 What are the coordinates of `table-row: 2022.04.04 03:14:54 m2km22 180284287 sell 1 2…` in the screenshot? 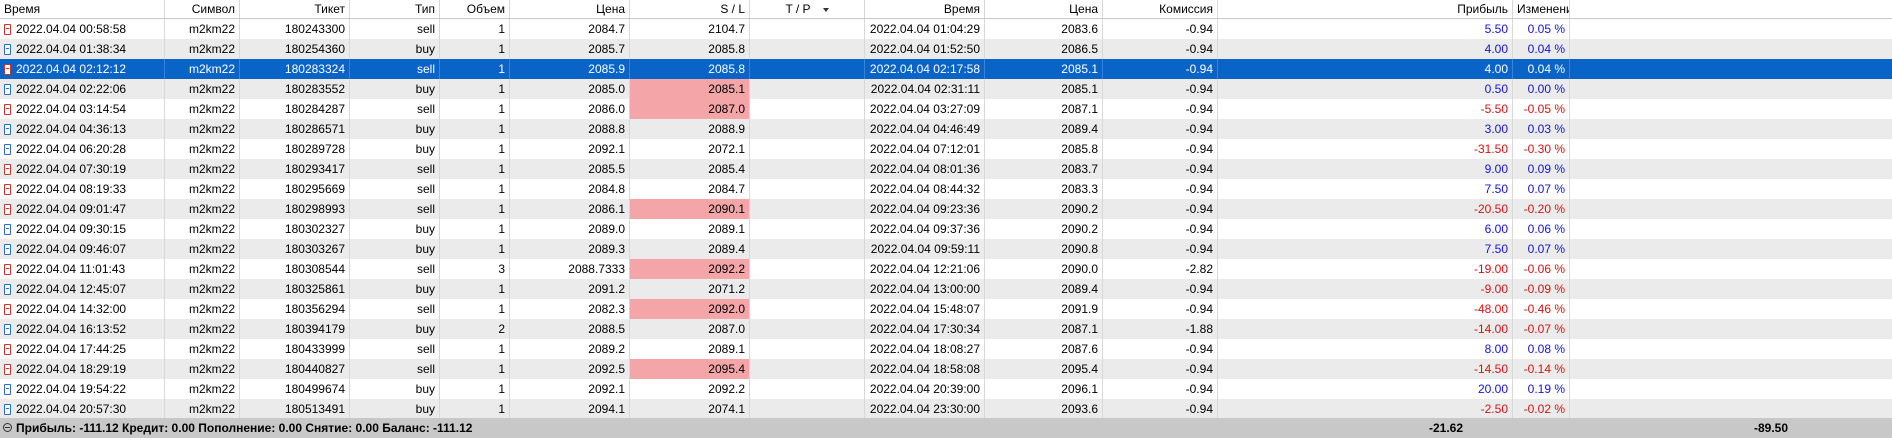 It's located at (946, 109).